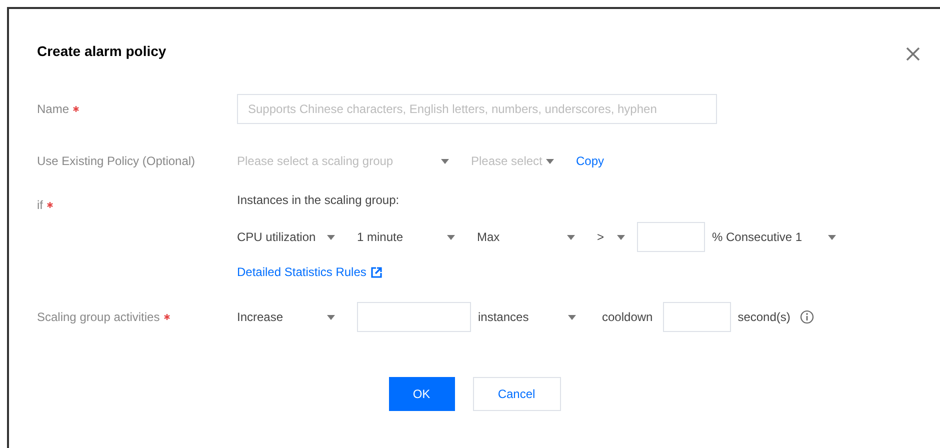  I want to click on operator-select: >, so click(611, 237).